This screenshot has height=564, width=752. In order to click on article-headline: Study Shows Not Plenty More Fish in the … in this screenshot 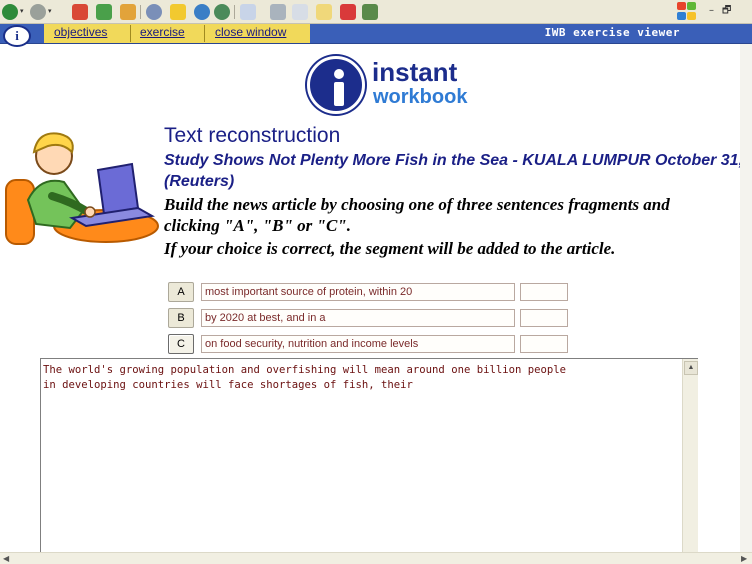, I will do `click(454, 171)`.